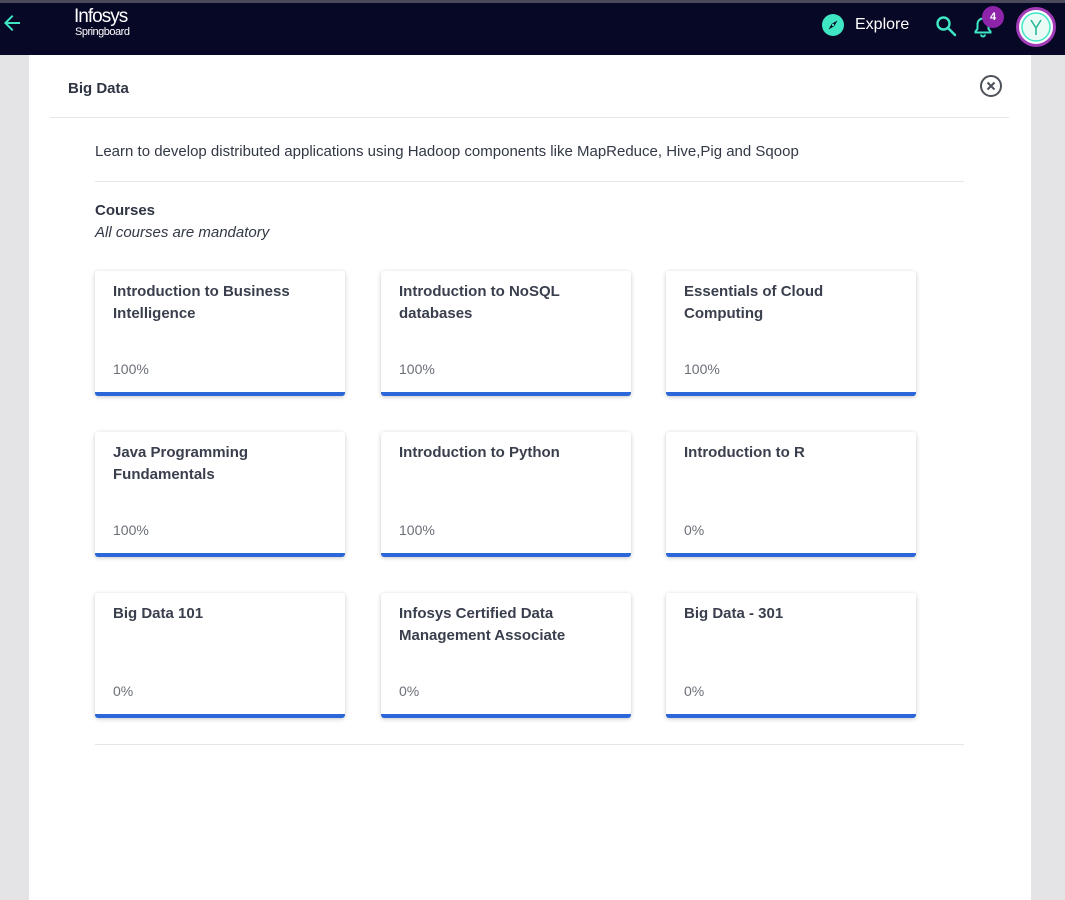 The image size is (1065, 900). What do you see at coordinates (158, 613) in the screenshot?
I see `course-title: Big Data 101` at bounding box center [158, 613].